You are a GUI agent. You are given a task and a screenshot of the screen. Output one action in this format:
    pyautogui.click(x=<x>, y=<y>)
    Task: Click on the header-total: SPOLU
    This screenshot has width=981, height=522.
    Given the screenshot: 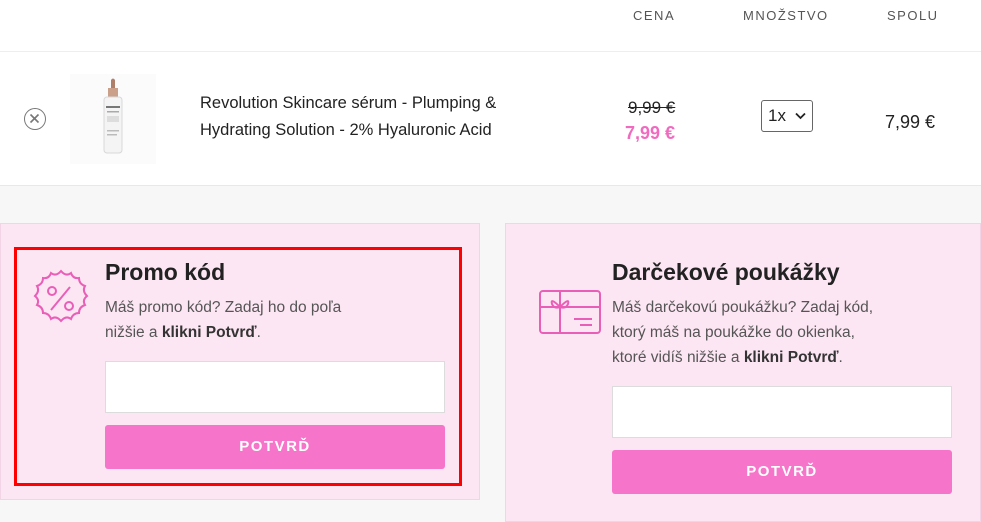 What is the action you would take?
    pyautogui.click(x=913, y=15)
    